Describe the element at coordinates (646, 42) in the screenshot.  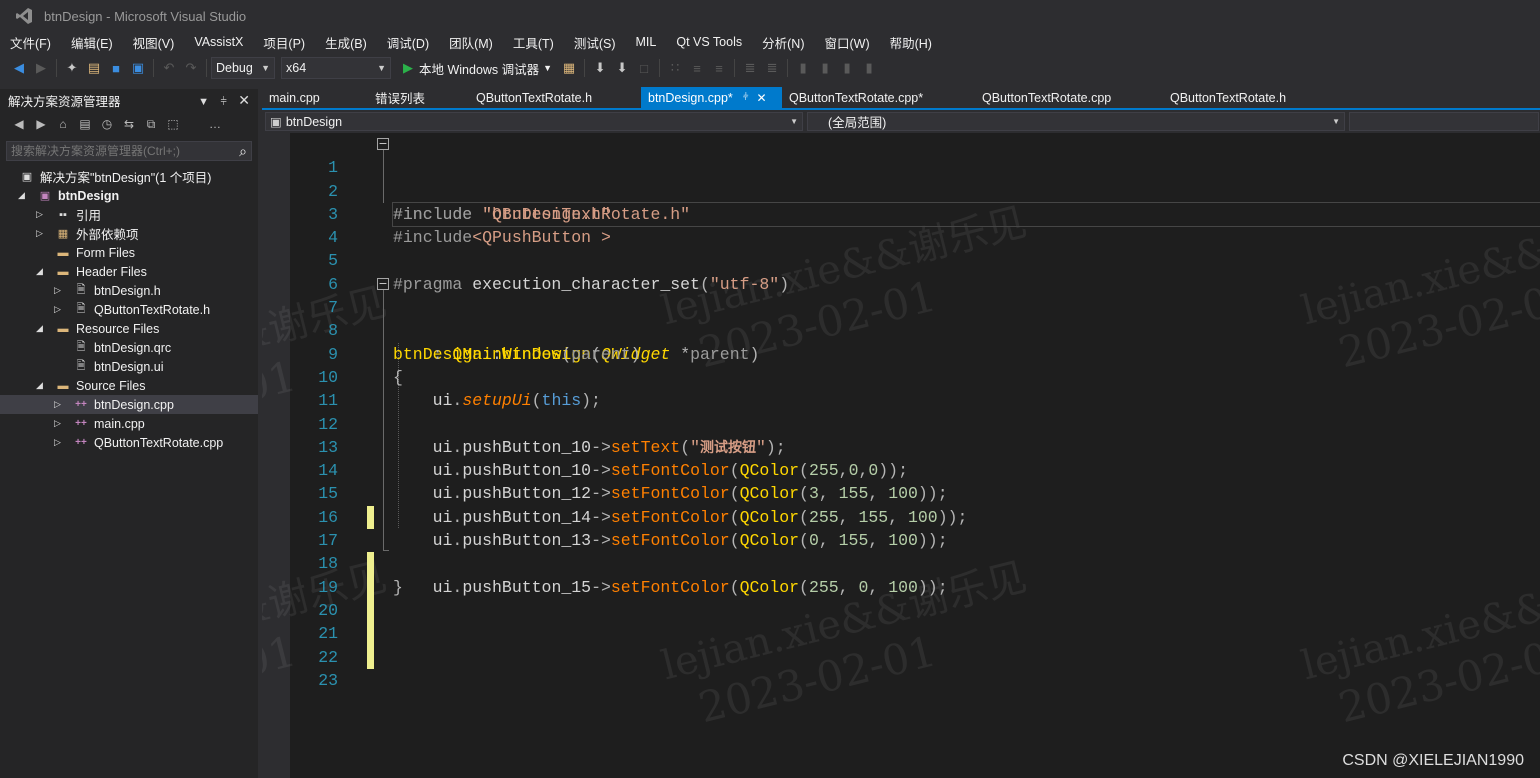
I see `menu-mil: MIL` at that location.